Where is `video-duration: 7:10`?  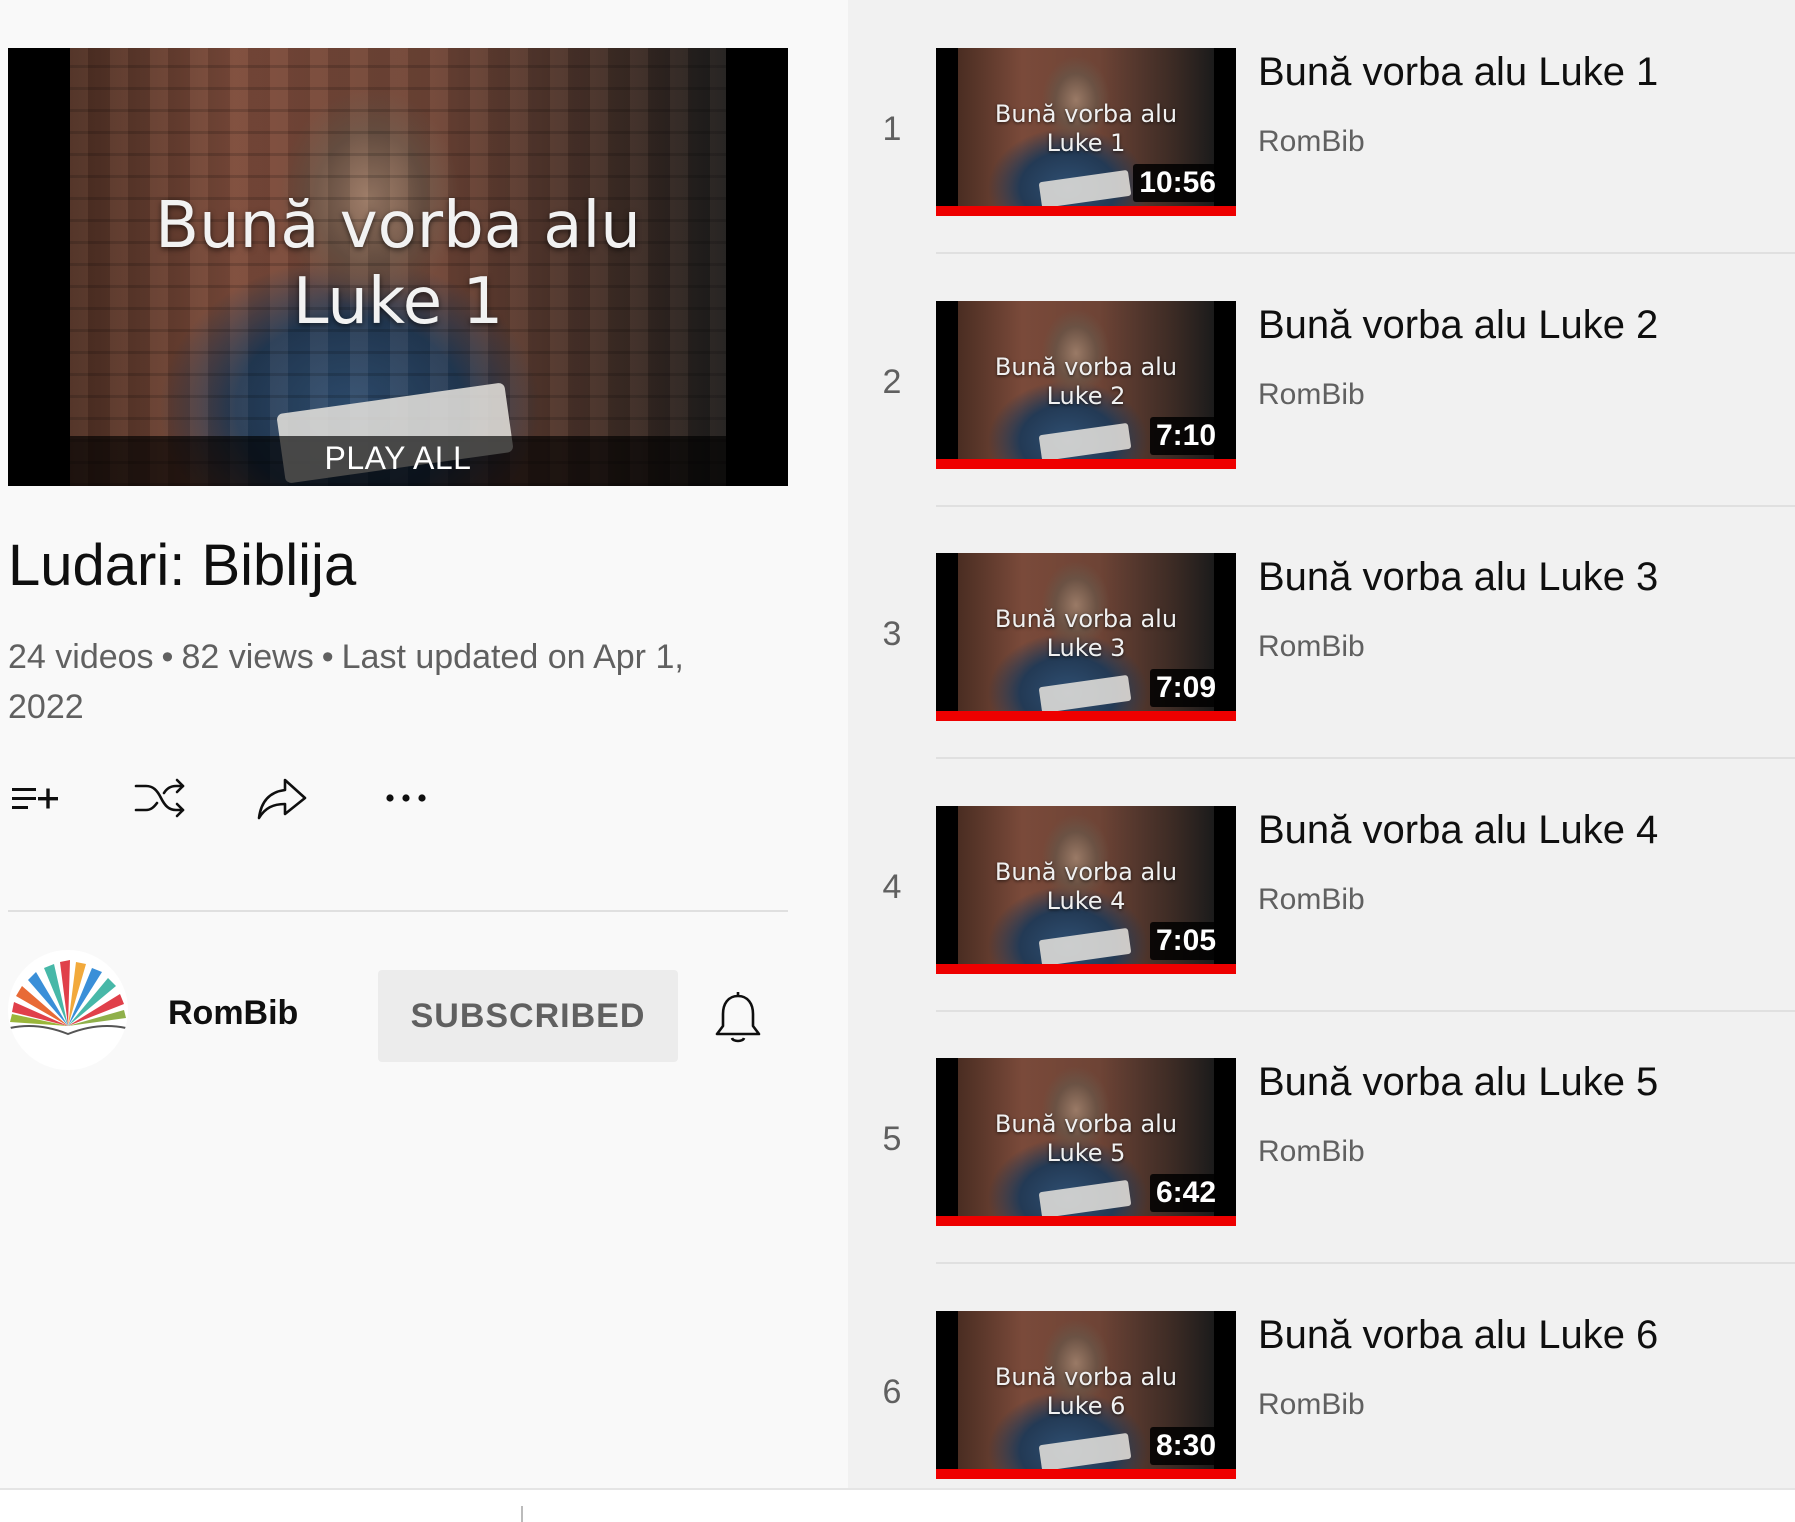 video-duration: 7:10 is located at coordinates (1185, 435).